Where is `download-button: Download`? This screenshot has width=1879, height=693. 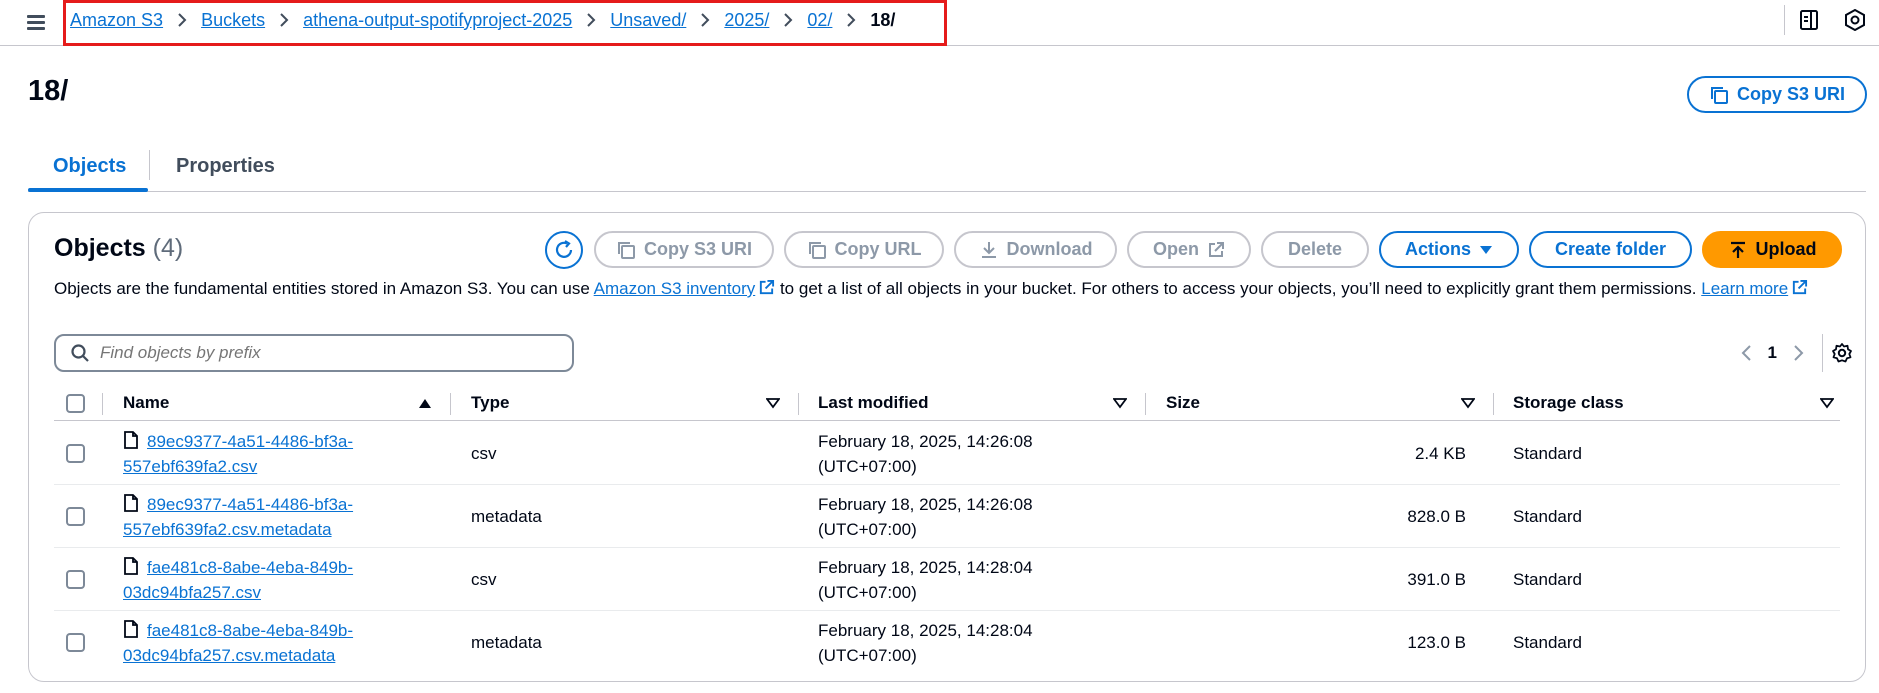 download-button: Download is located at coordinates (1035, 249).